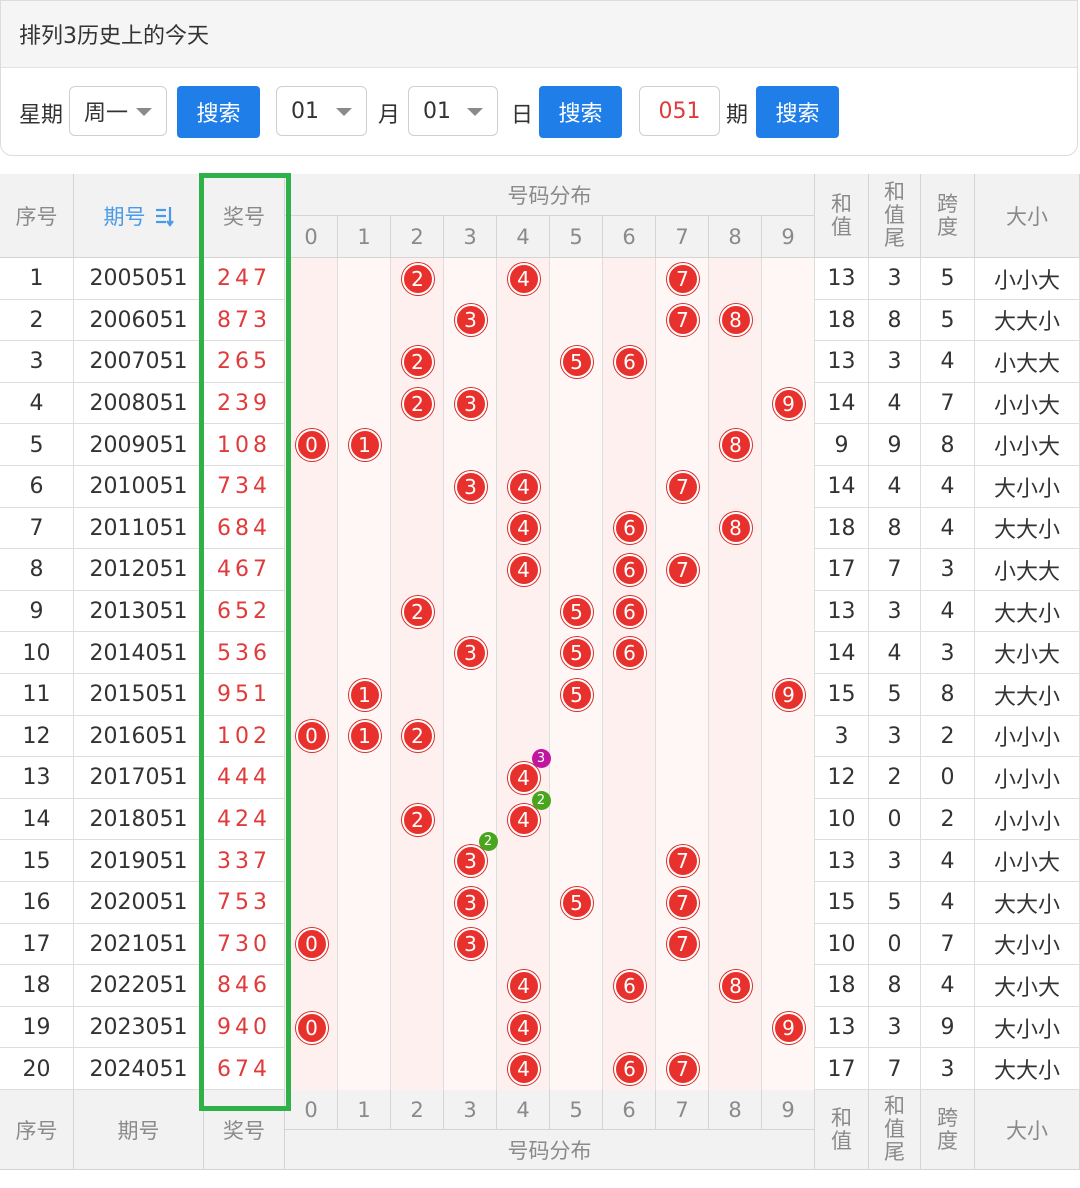  I want to click on day-label: 日, so click(522, 115).